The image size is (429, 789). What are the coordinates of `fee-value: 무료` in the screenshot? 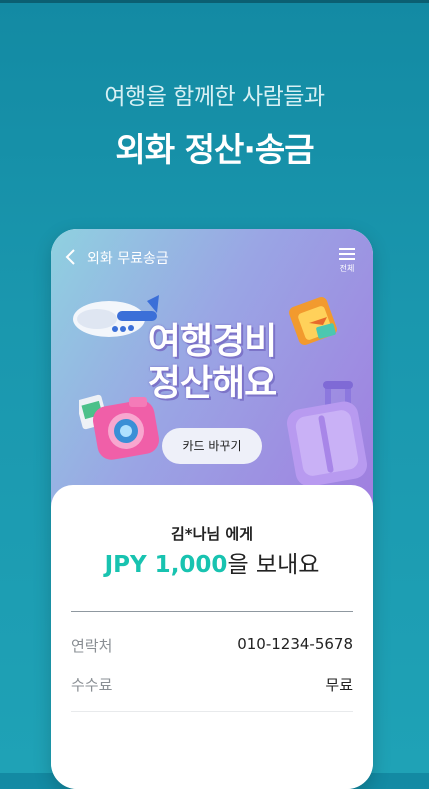 It's located at (339, 685).